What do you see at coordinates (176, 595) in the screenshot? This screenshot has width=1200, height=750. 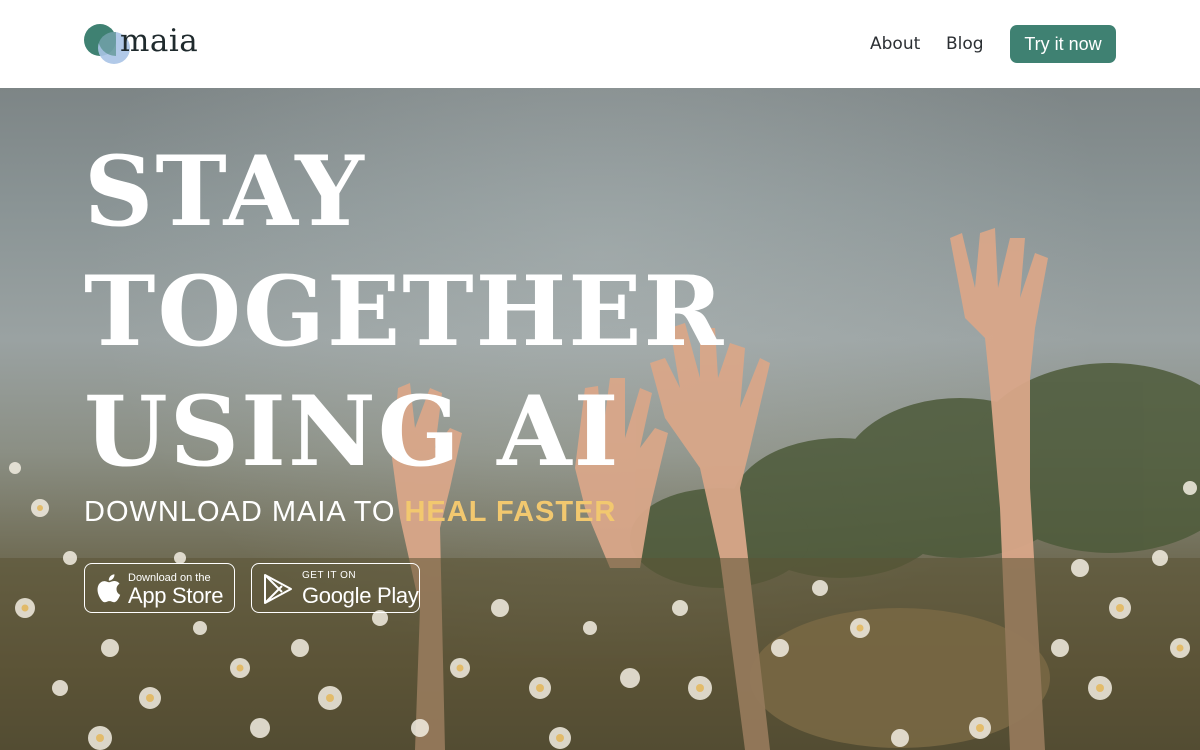 I see `app-store-big-label: App Store` at bounding box center [176, 595].